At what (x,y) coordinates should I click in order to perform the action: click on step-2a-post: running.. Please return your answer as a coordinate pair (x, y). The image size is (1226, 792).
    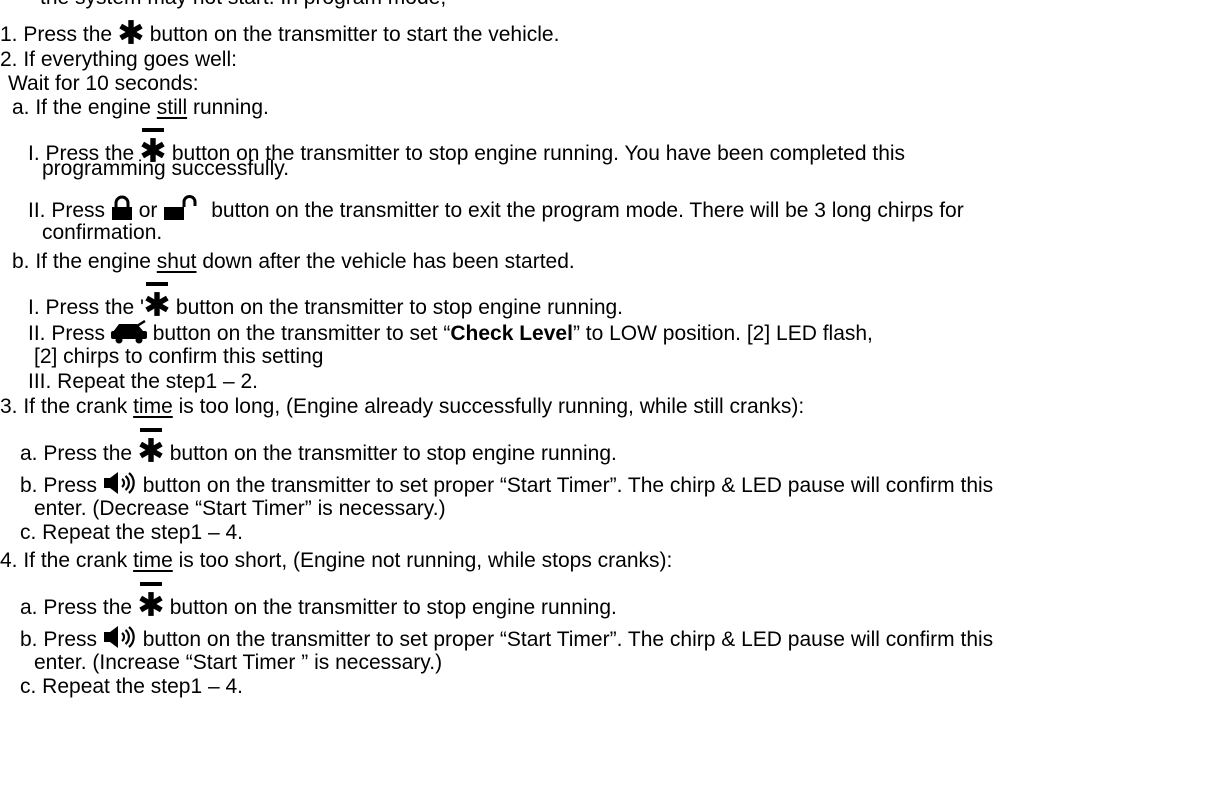
    Looking at the image, I should click on (228, 107).